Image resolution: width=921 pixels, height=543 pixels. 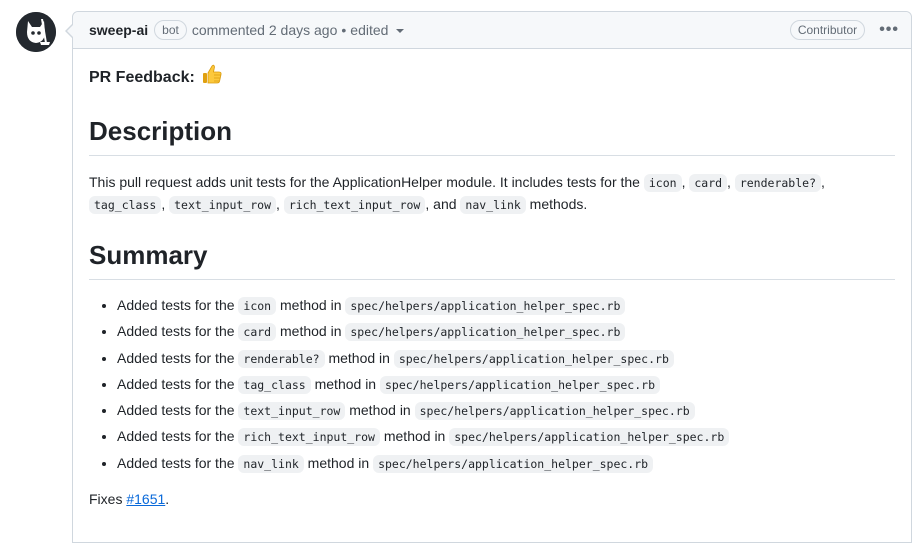 What do you see at coordinates (492, 135) in the screenshot?
I see `description-heading: Description` at bounding box center [492, 135].